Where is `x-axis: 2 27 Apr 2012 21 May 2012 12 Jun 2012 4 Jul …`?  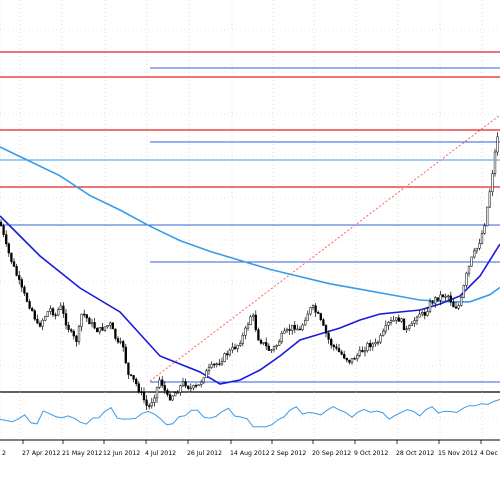 x-axis: 2 27 Apr 2012 21 May 2012 12 Jun 2012 4 Jul … is located at coordinates (251, 448).